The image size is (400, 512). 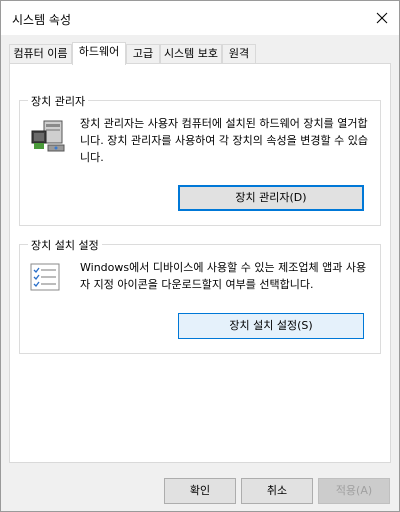 I want to click on checklist-icon, so click(x=45, y=277).